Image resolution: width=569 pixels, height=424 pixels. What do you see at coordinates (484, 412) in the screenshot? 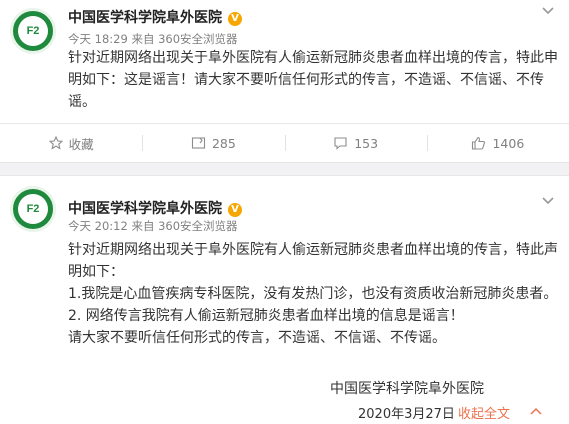
I see `collapse-fulltext-link: 收起全文` at bounding box center [484, 412].